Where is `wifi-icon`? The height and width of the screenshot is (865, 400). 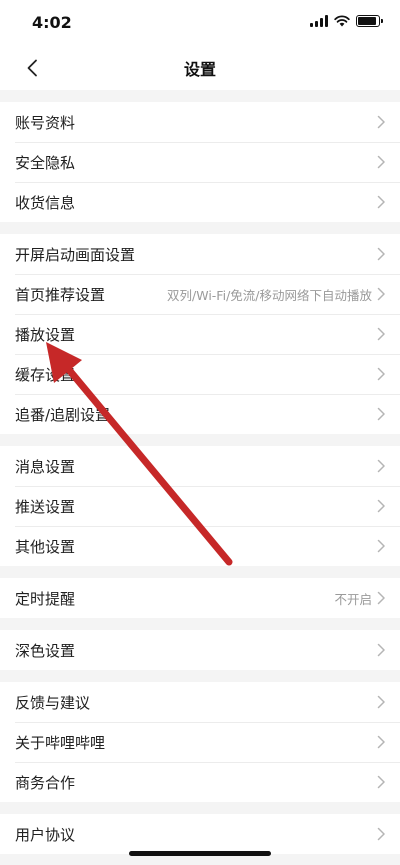 wifi-icon is located at coordinates (342, 21).